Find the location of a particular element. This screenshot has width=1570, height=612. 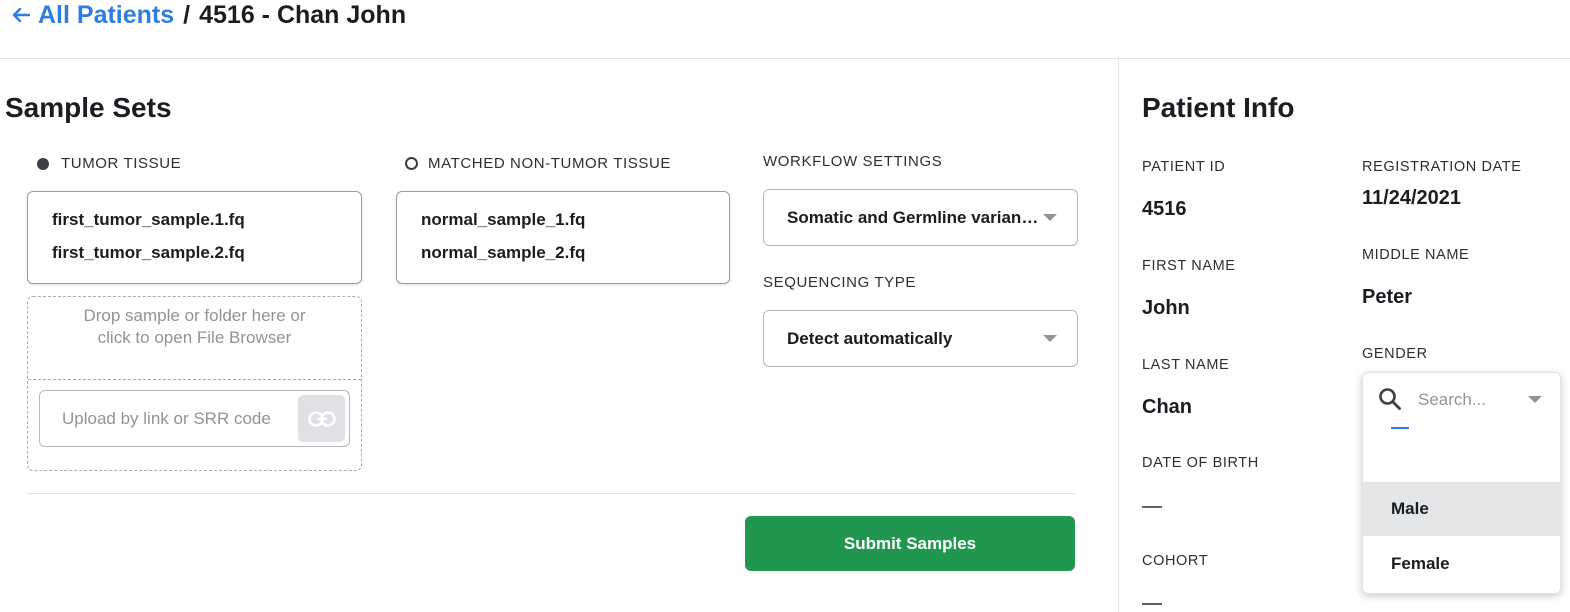

file-item: normal_sample_2.fq is located at coordinates (503, 252).